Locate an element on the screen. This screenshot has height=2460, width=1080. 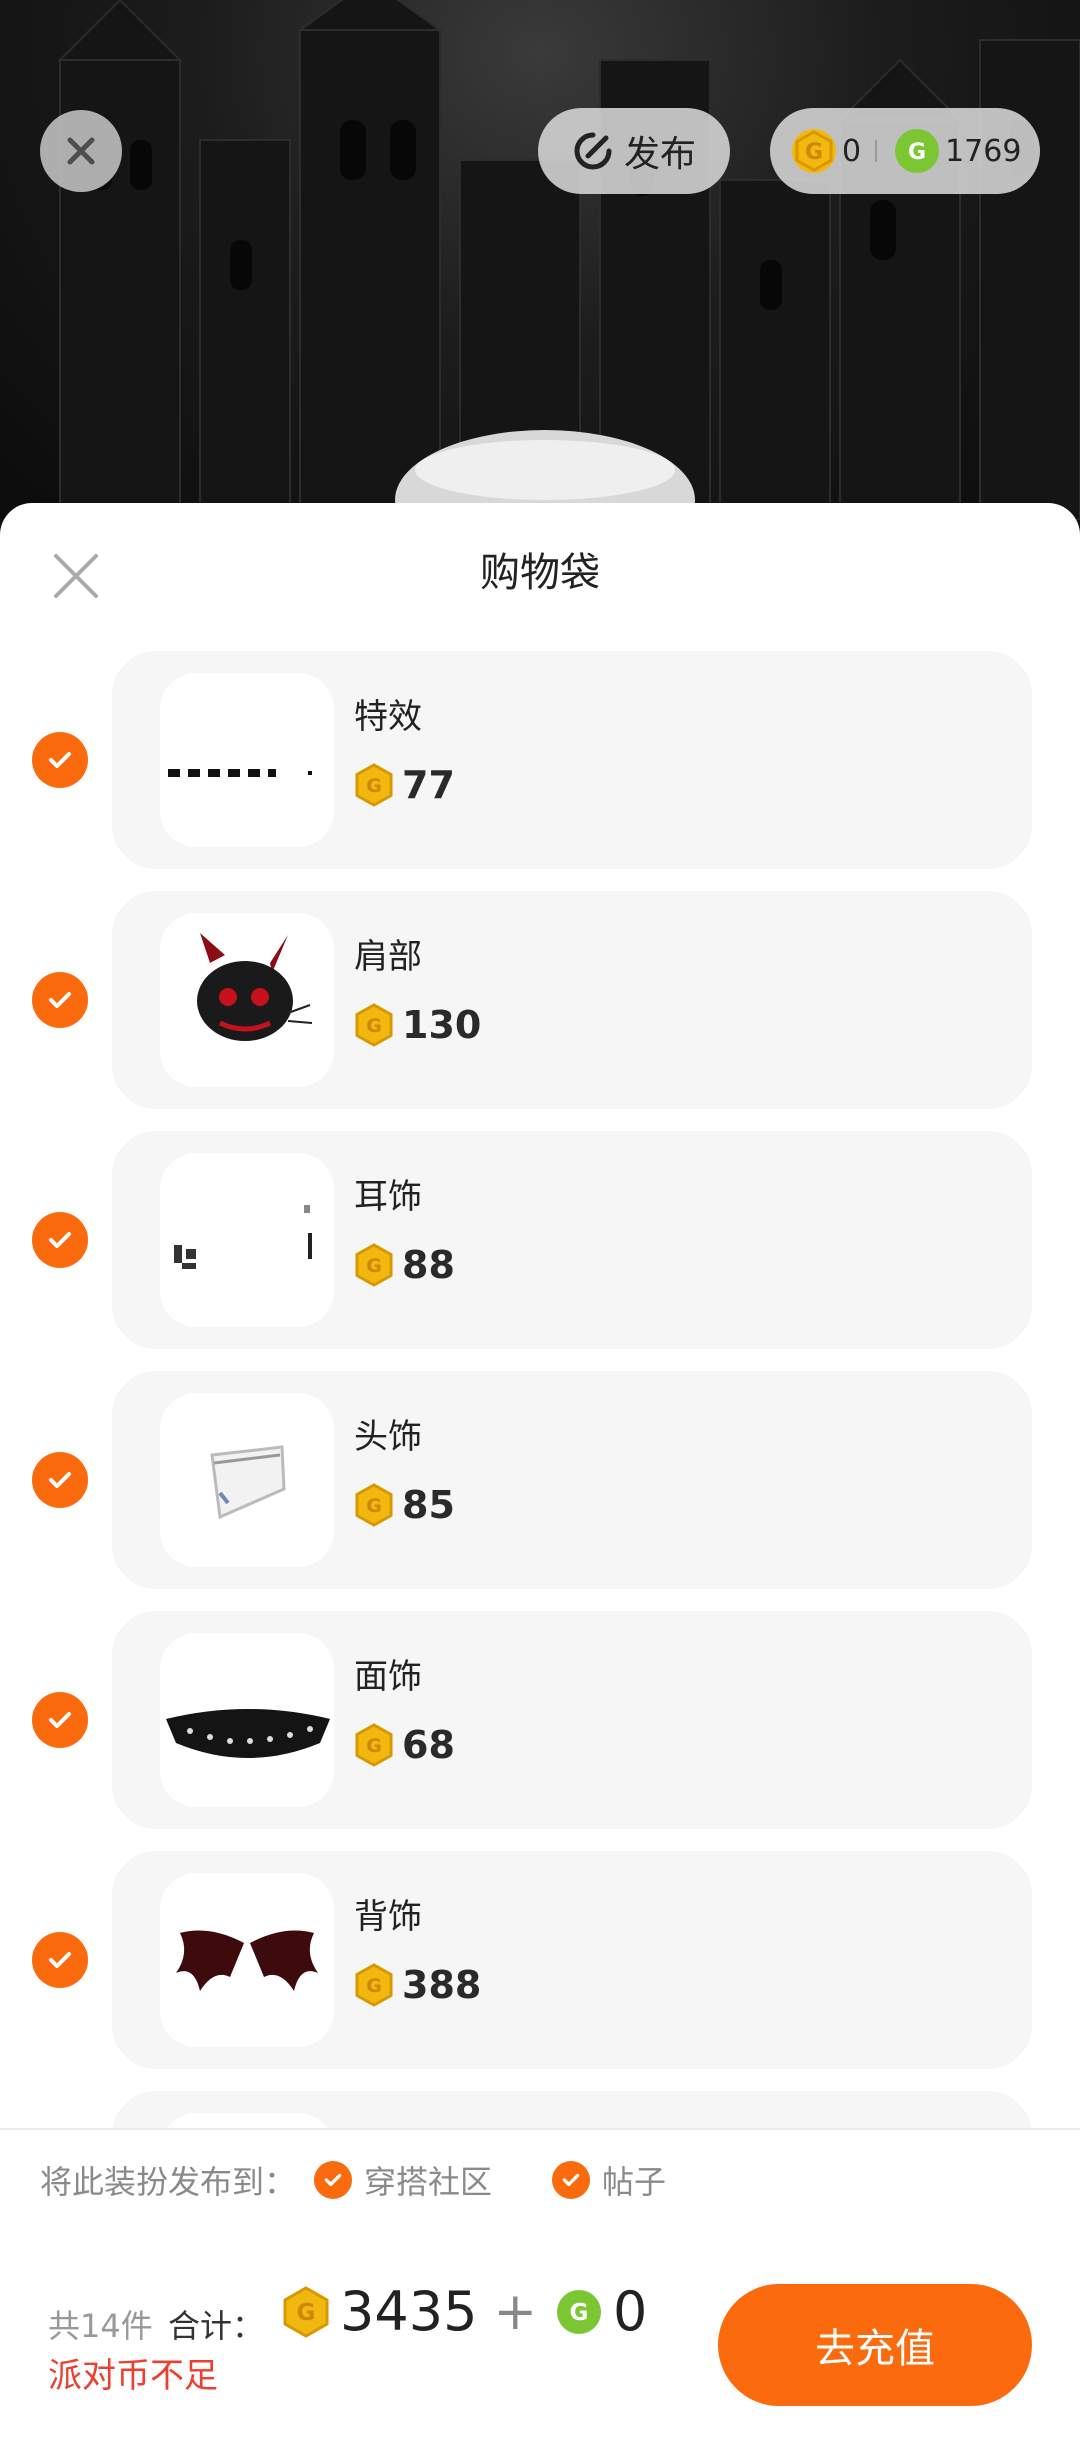
list-item: 背饰 G 388 is located at coordinates (540, 1960).